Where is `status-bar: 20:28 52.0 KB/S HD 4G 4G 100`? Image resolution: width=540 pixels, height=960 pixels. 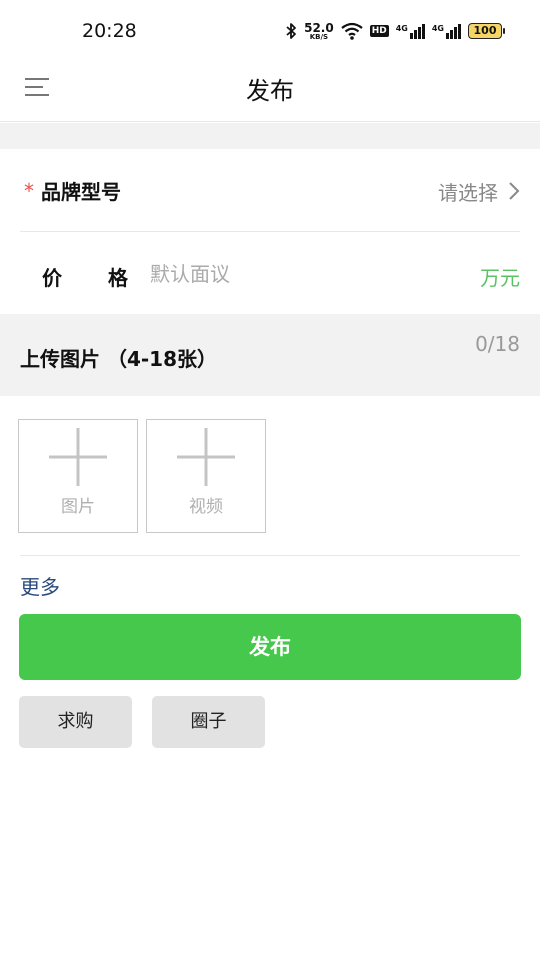 status-bar: 20:28 52.0 KB/S HD 4G 4G 100 is located at coordinates (270, 31).